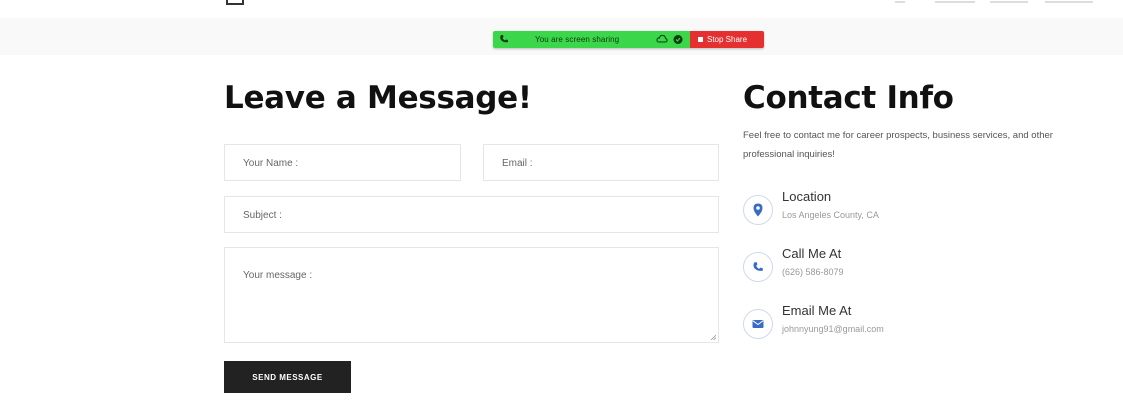 Image resolution: width=1123 pixels, height=403 pixels. I want to click on name-placeholder: Your Name :, so click(271, 163).